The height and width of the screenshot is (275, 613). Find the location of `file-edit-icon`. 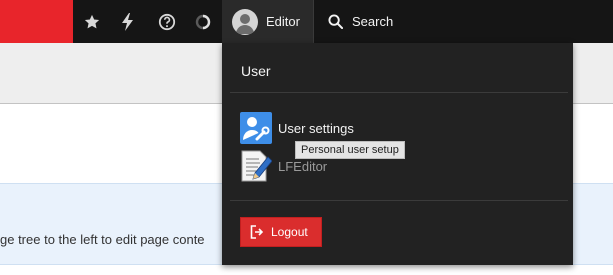

file-edit-icon is located at coordinates (256, 166).